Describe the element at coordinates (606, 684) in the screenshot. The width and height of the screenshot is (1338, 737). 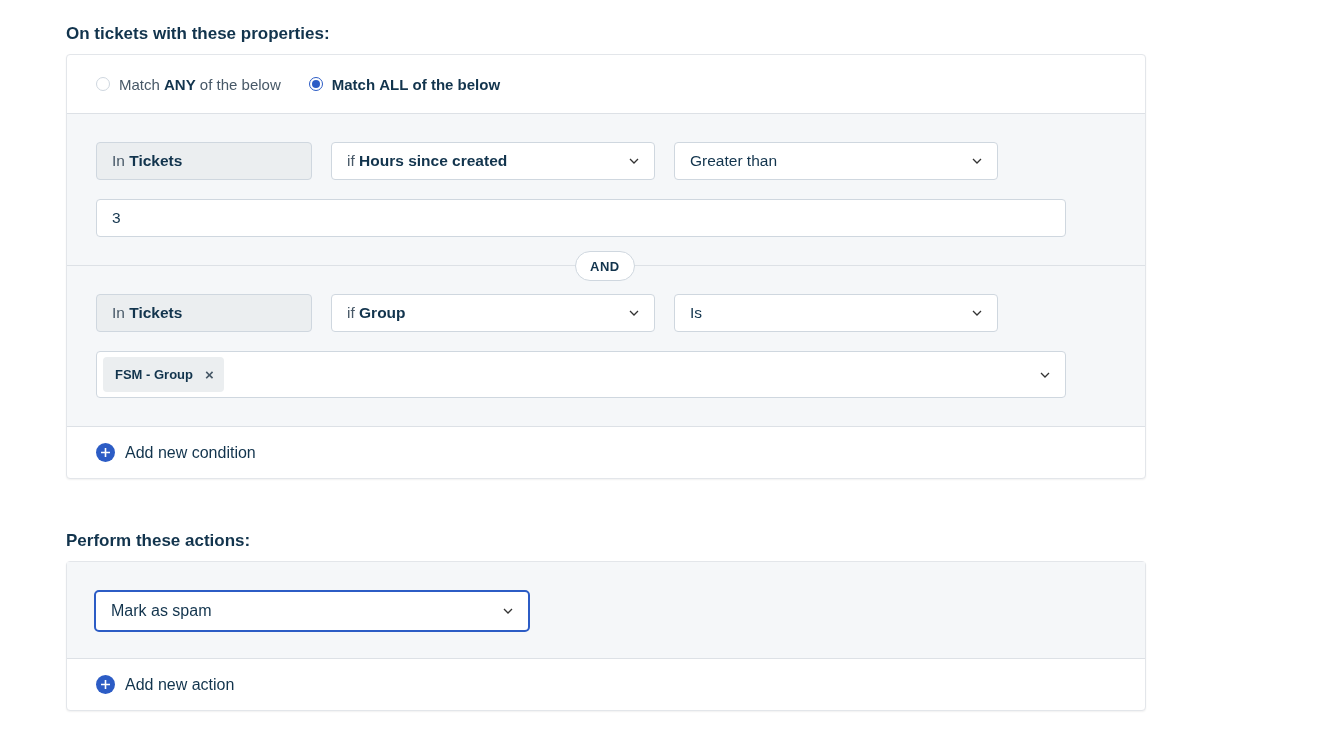
I see `add-action-button: Add new action` at that location.